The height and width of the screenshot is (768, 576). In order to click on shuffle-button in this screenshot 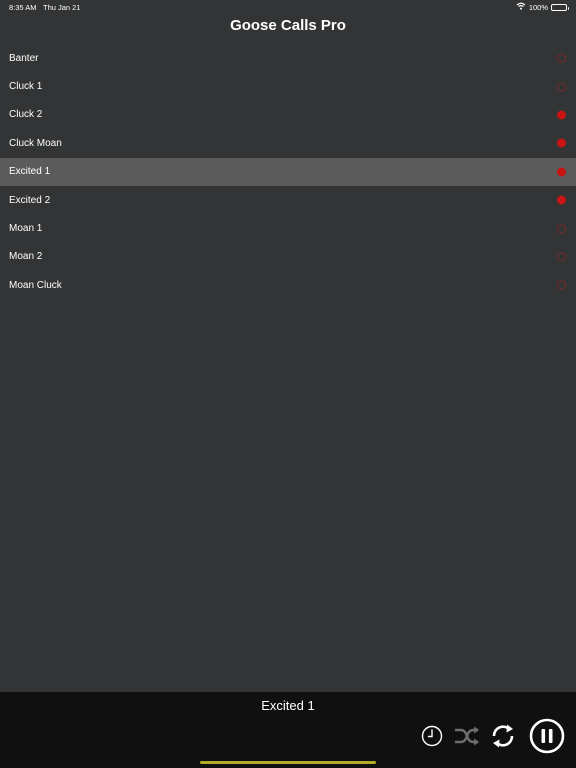, I will do `click(467, 736)`.